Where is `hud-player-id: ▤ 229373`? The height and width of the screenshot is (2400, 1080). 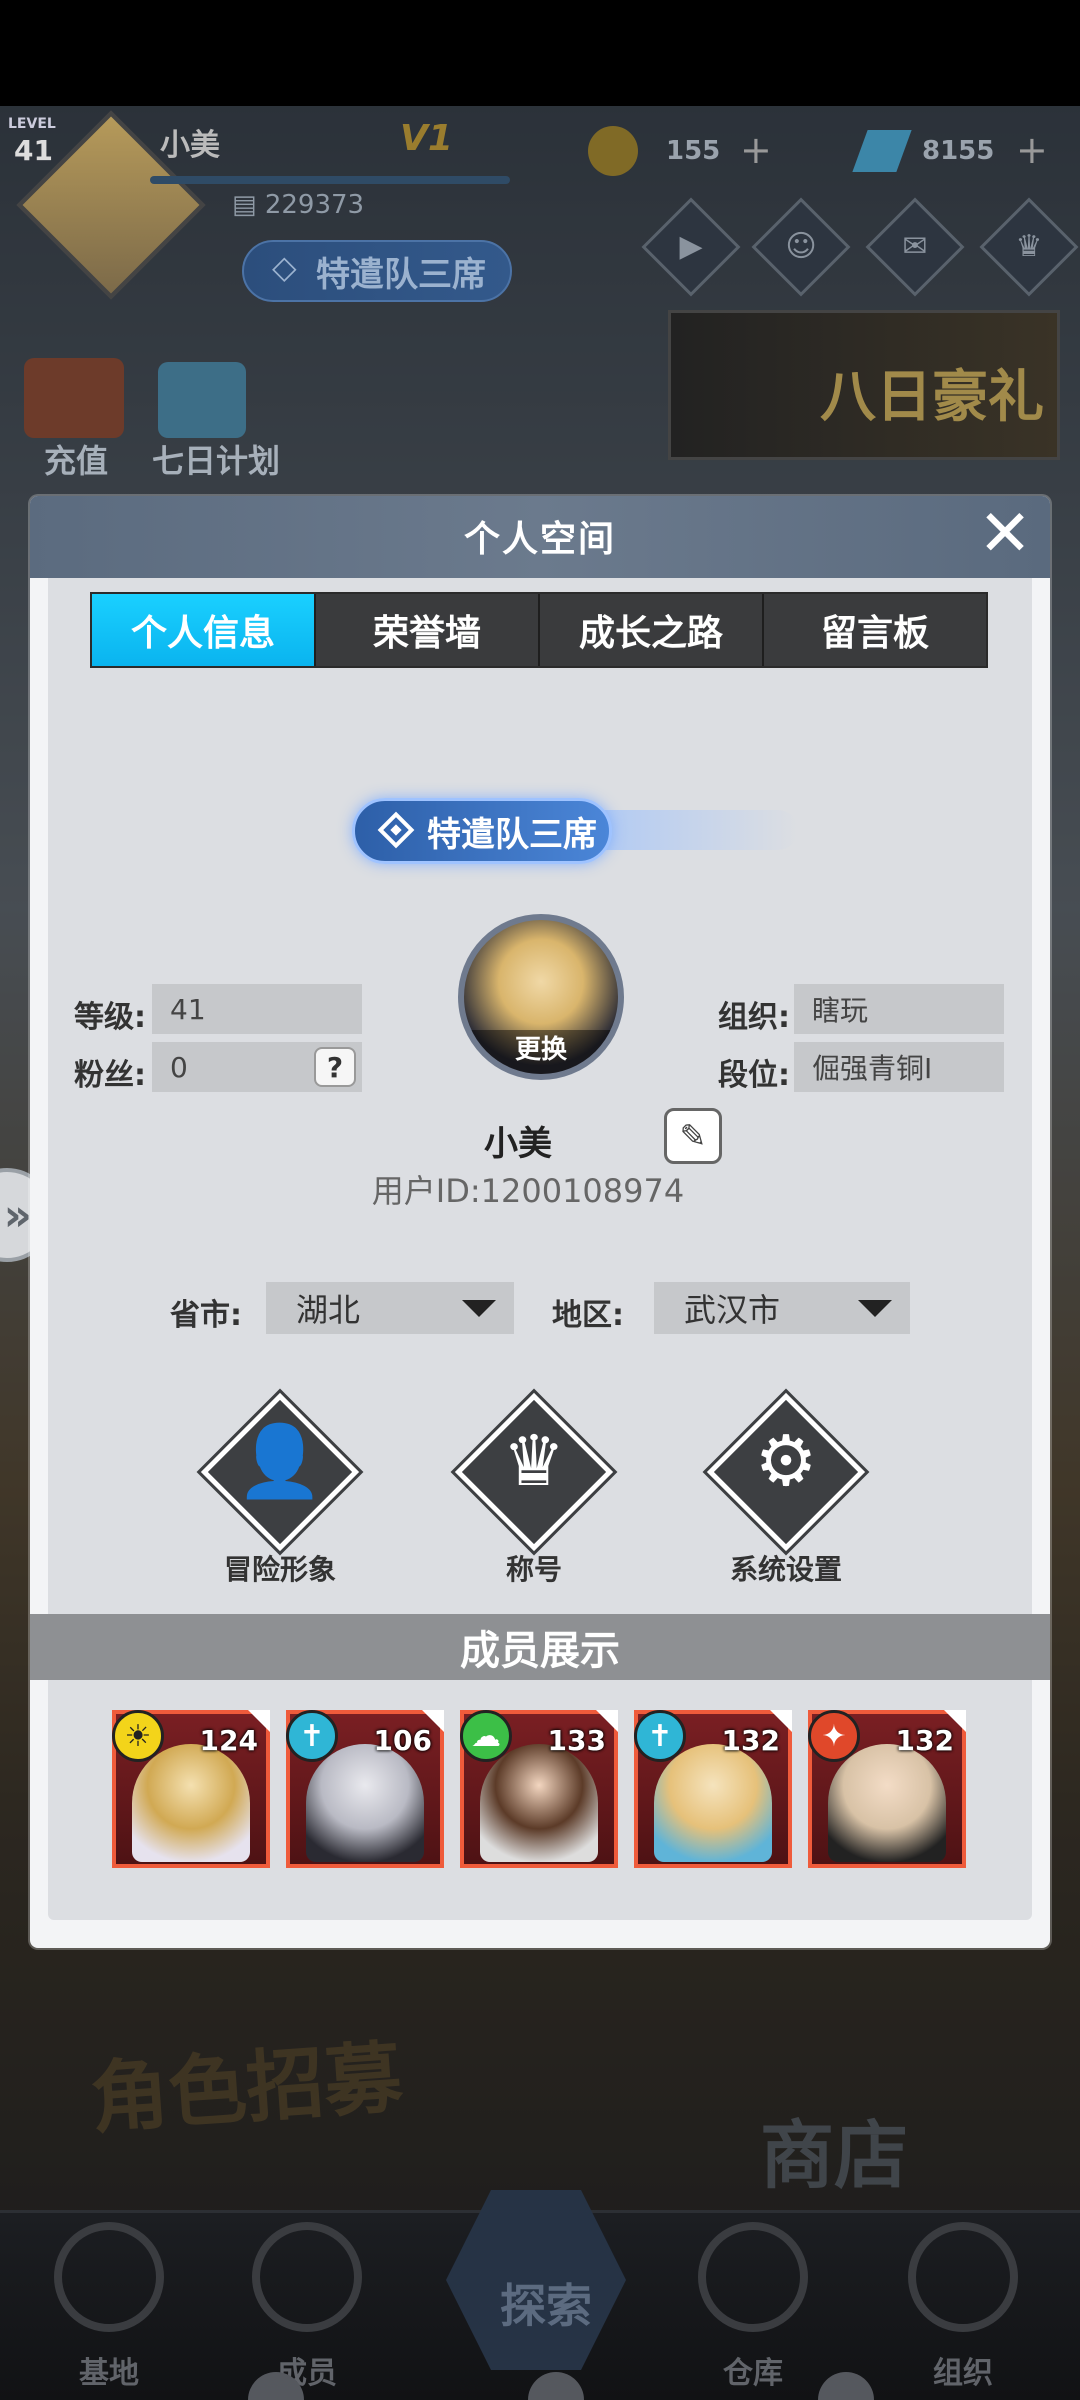 hud-player-id: ▤ 229373 is located at coordinates (298, 205).